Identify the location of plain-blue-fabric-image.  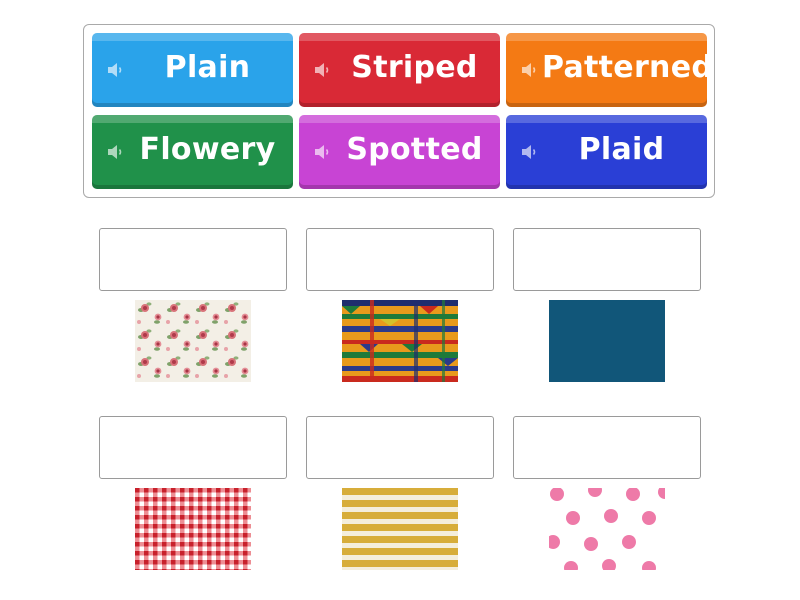
(607, 341).